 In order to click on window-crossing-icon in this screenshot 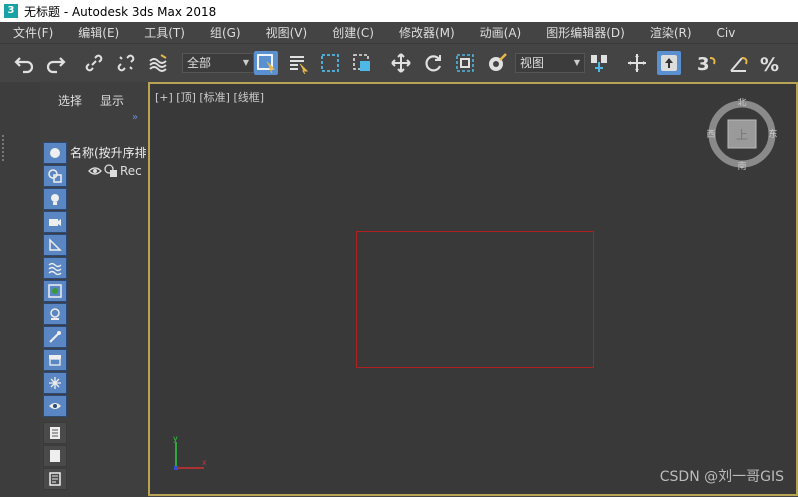, I will do `click(362, 63)`.